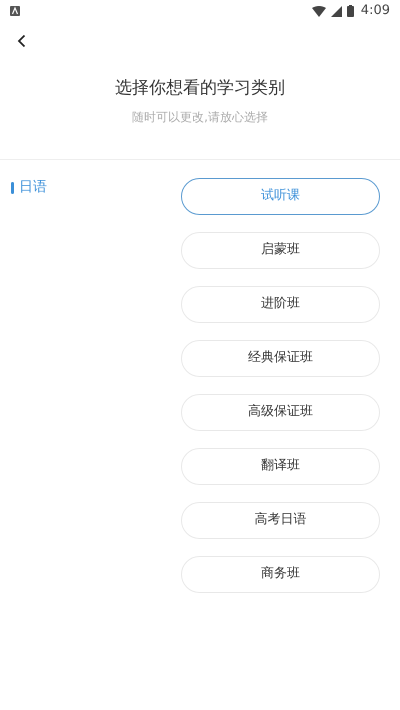 Image resolution: width=400 pixels, height=710 pixels. Describe the element at coordinates (319, 11) in the screenshot. I see `wifi-icon` at that location.